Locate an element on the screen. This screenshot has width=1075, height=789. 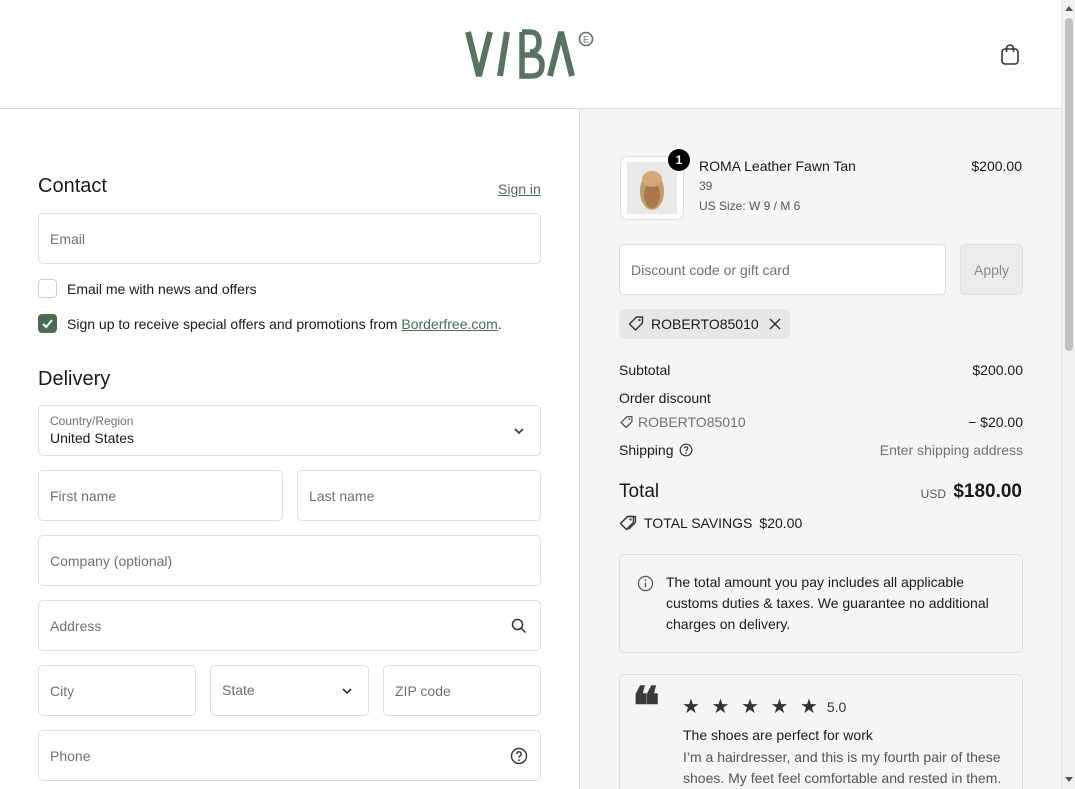
shipping-value: Enter shipping address is located at coordinates (951, 450).